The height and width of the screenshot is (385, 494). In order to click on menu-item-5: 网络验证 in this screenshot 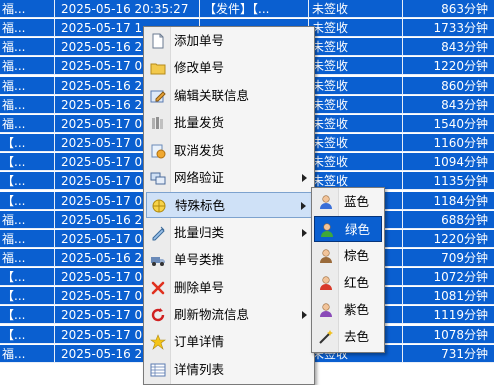, I will do `click(229, 178)`.